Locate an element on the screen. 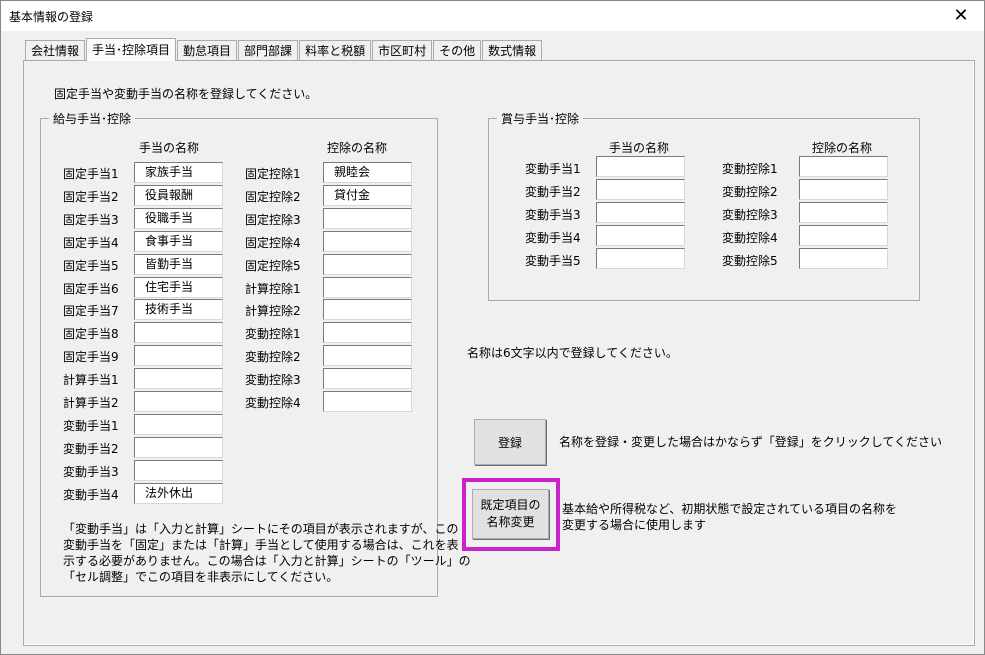  salary-allowance-label: 固定手当2 is located at coordinates (91, 196).